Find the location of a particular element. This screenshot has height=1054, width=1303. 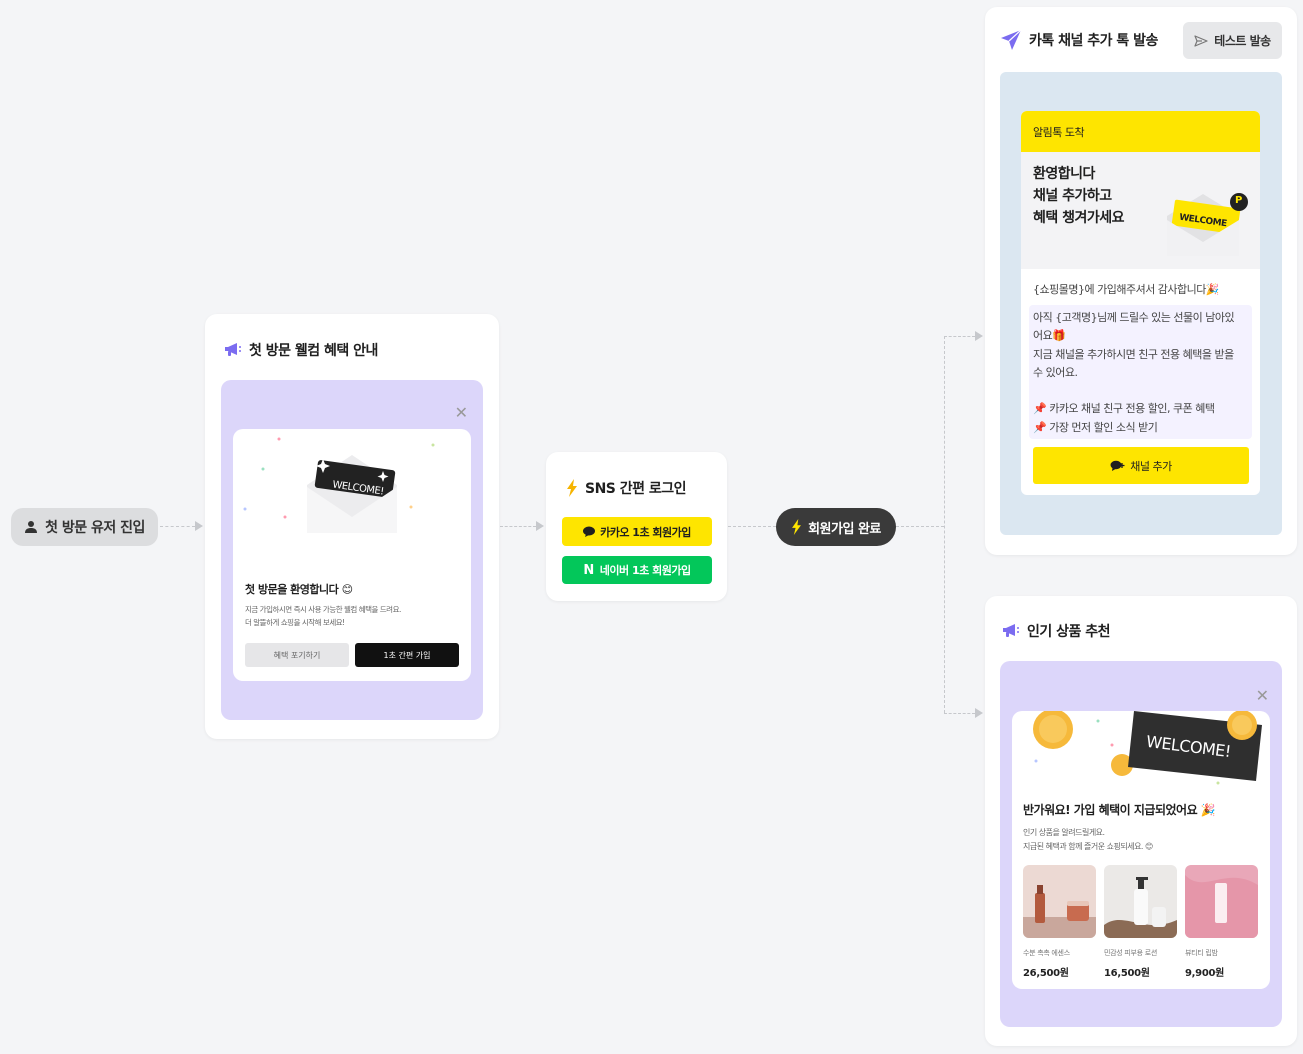

add-channel-button: 채널 추가 is located at coordinates (1141, 465).